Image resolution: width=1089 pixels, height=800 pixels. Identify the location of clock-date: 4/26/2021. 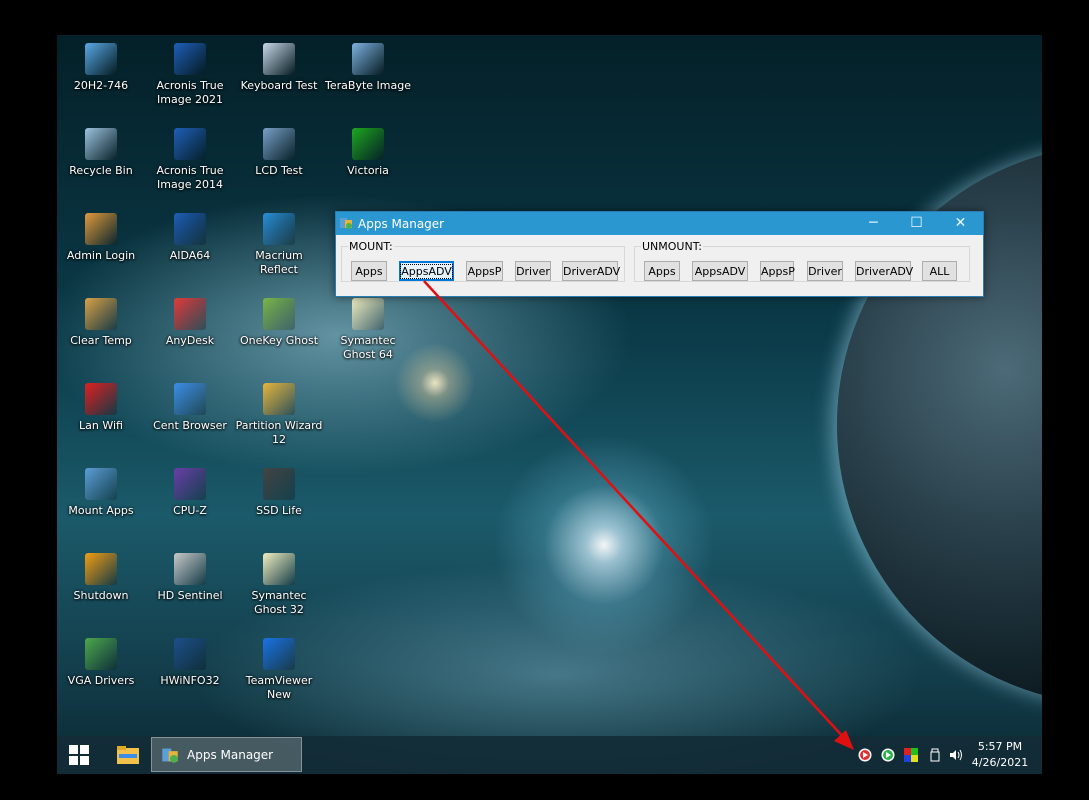
(1000, 762).